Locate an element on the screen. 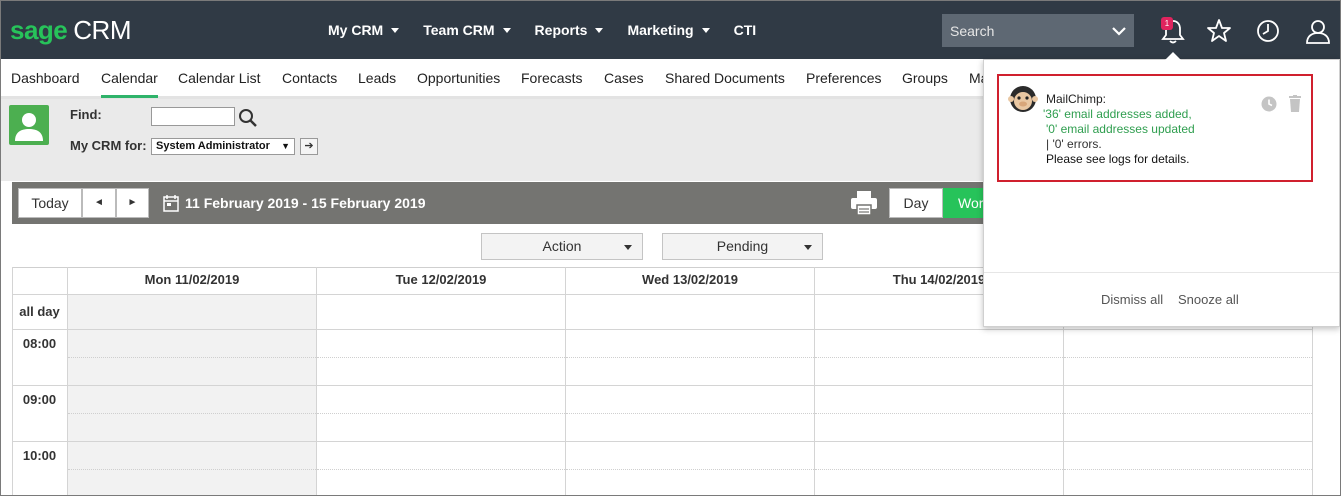 The height and width of the screenshot is (496, 1341). menu-cti-label: CTI is located at coordinates (745, 30).